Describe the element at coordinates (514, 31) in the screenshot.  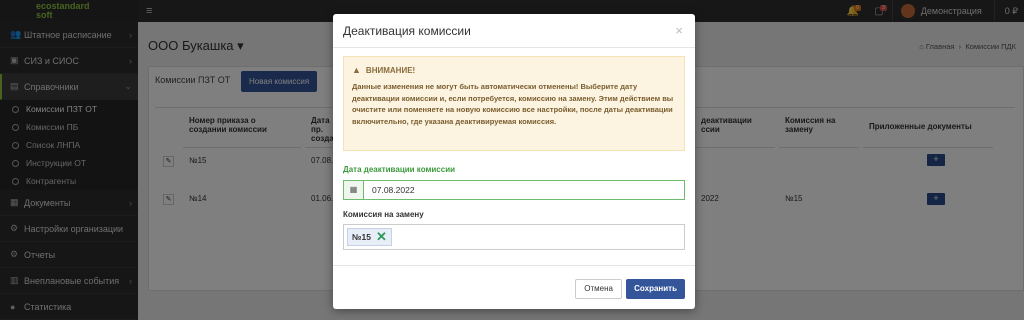
I see `modal-header: Деактивация комиссии ×` at that location.